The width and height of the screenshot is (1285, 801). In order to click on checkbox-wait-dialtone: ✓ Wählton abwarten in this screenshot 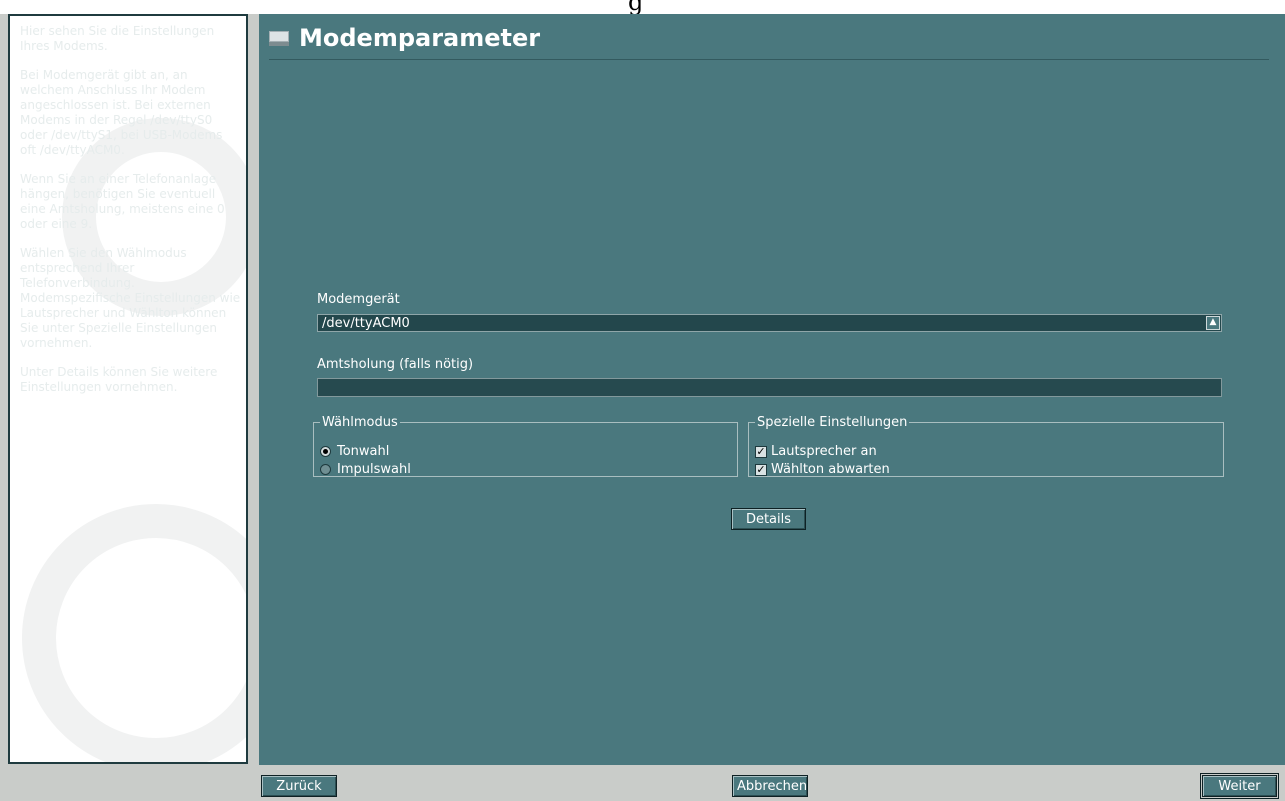, I will do `click(822, 469)`.